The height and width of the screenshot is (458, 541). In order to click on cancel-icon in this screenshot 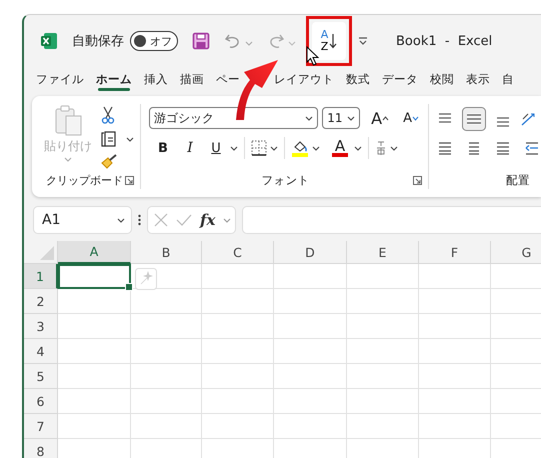, I will do `click(161, 220)`.